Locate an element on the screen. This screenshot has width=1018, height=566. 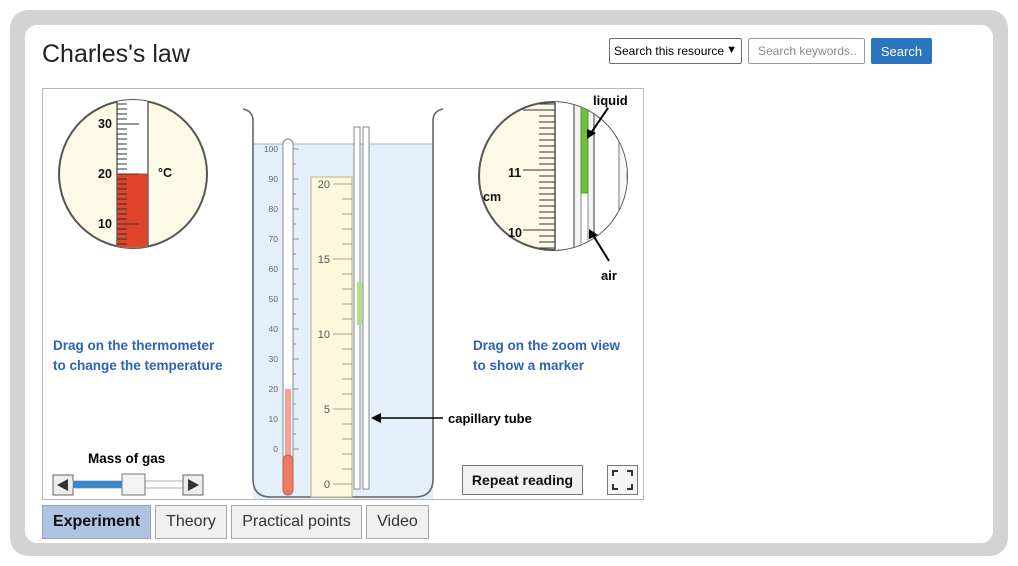
thermometer-tick-label: 60 is located at coordinates (274, 269).